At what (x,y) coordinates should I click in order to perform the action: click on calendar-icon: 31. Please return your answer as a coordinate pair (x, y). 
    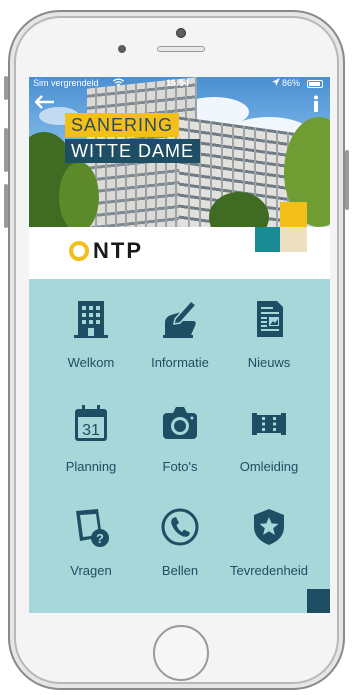
    Looking at the image, I should click on (91, 423).